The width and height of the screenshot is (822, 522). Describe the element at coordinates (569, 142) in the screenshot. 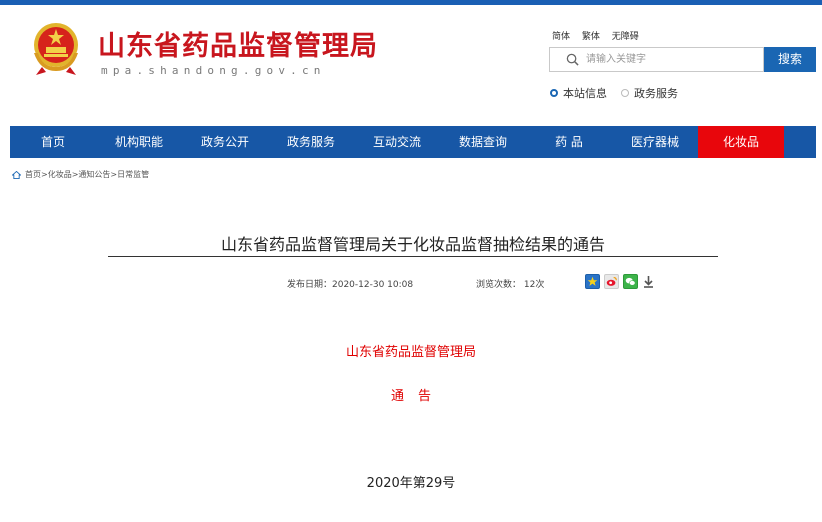

I see `nav-item-drugs: 药 品` at that location.